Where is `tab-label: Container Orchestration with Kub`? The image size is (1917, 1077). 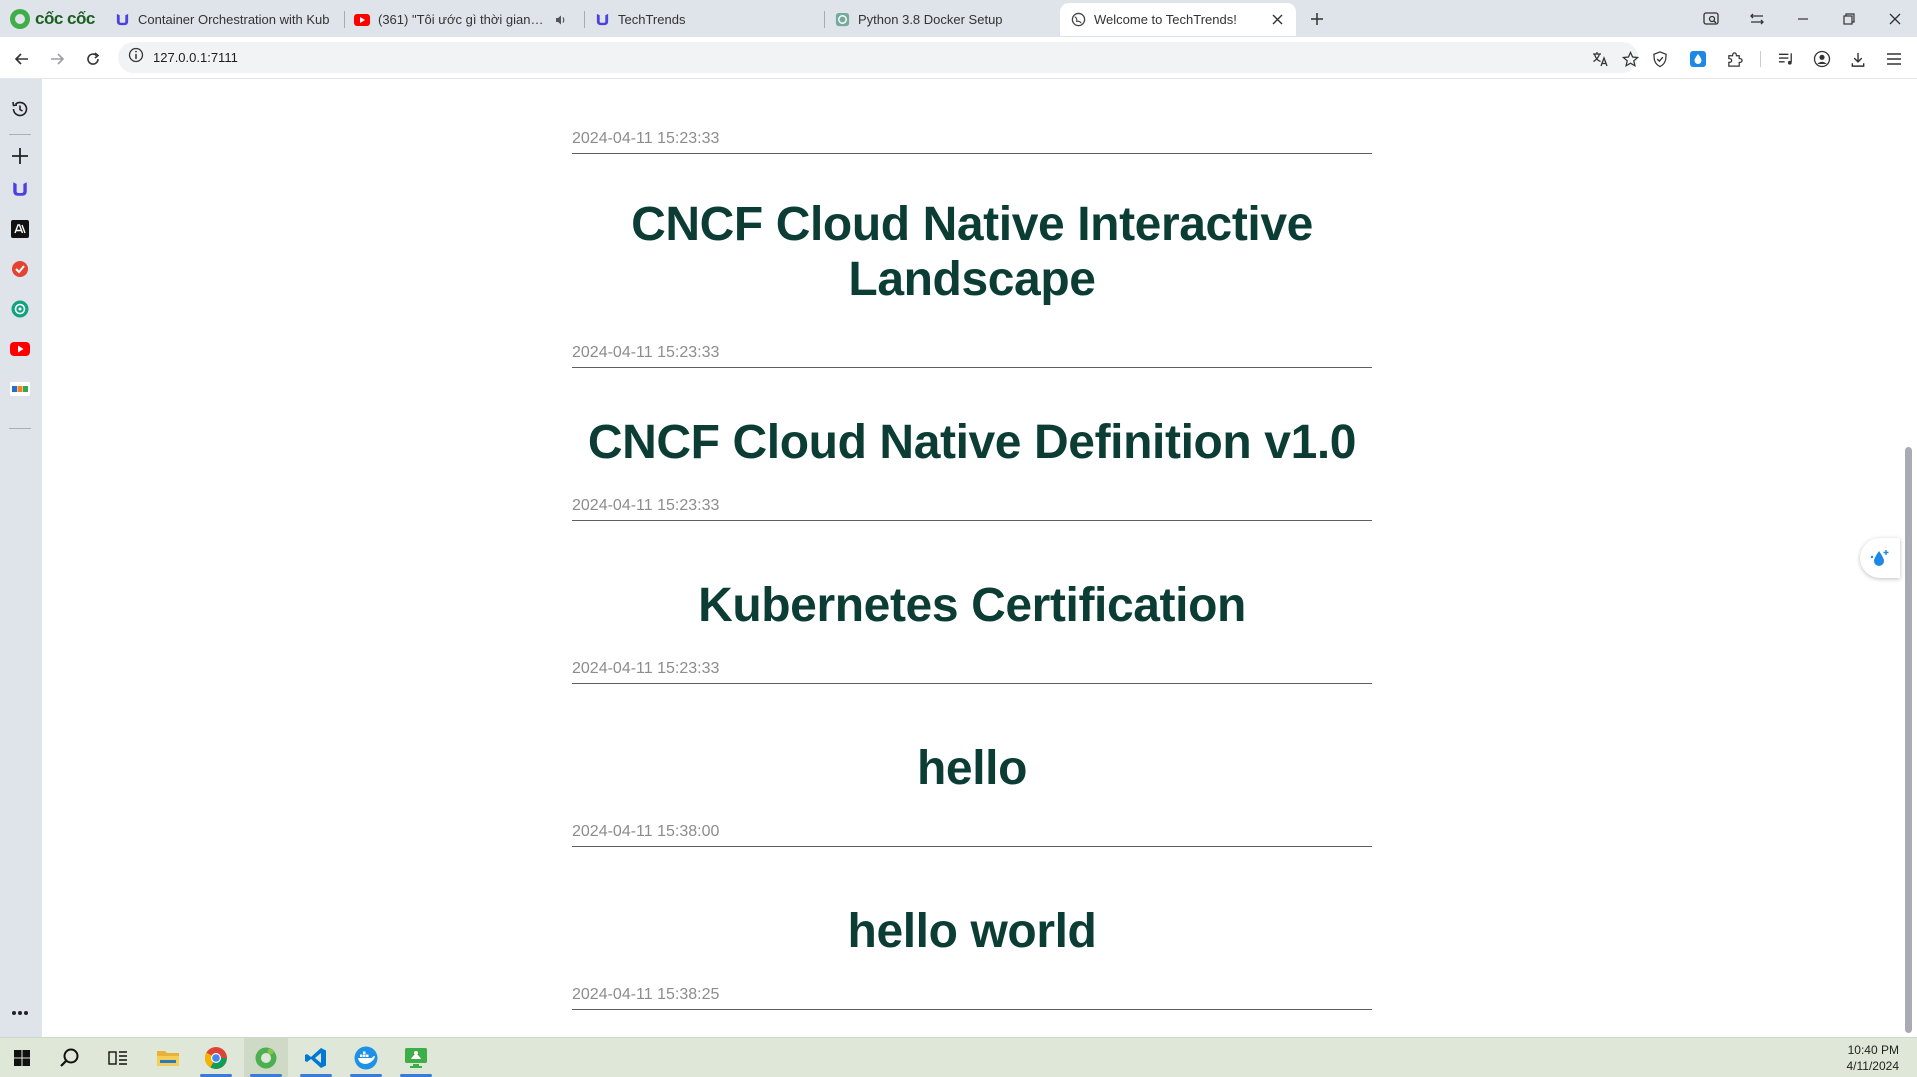
tab-label: Container Orchestration with Kub is located at coordinates (234, 19).